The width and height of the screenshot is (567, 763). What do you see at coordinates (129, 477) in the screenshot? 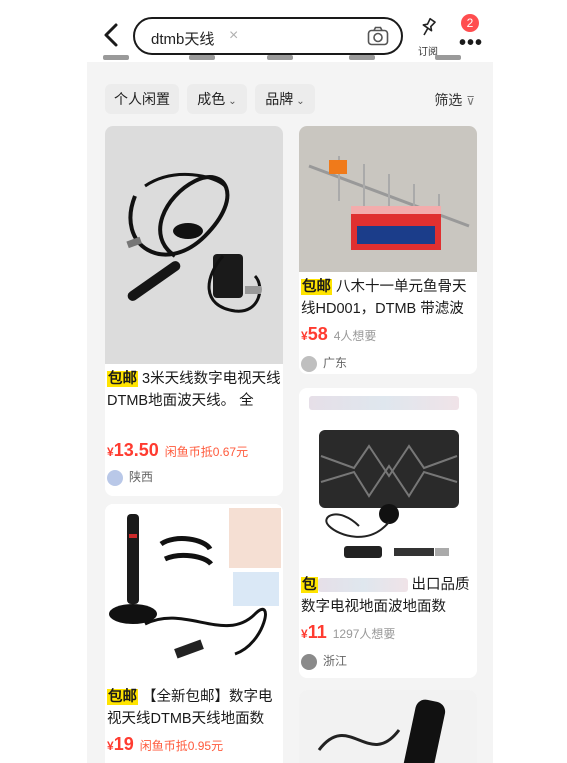
I see `seller-location: 陕西` at bounding box center [129, 477].